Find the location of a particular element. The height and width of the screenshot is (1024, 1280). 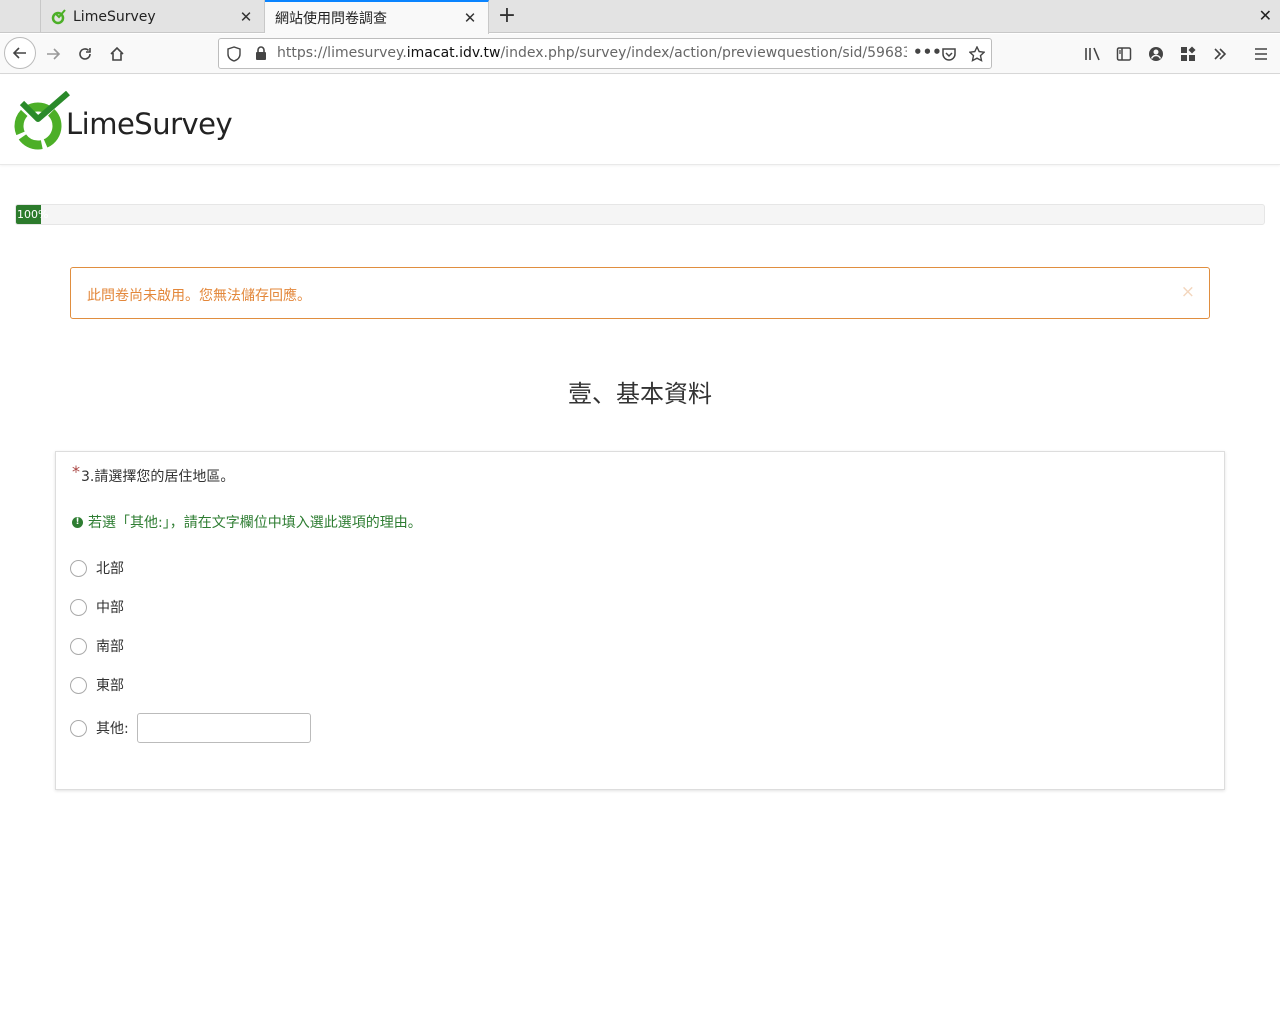

tab-limesurvey: LimeSurvey ✕ is located at coordinates (152, 16).